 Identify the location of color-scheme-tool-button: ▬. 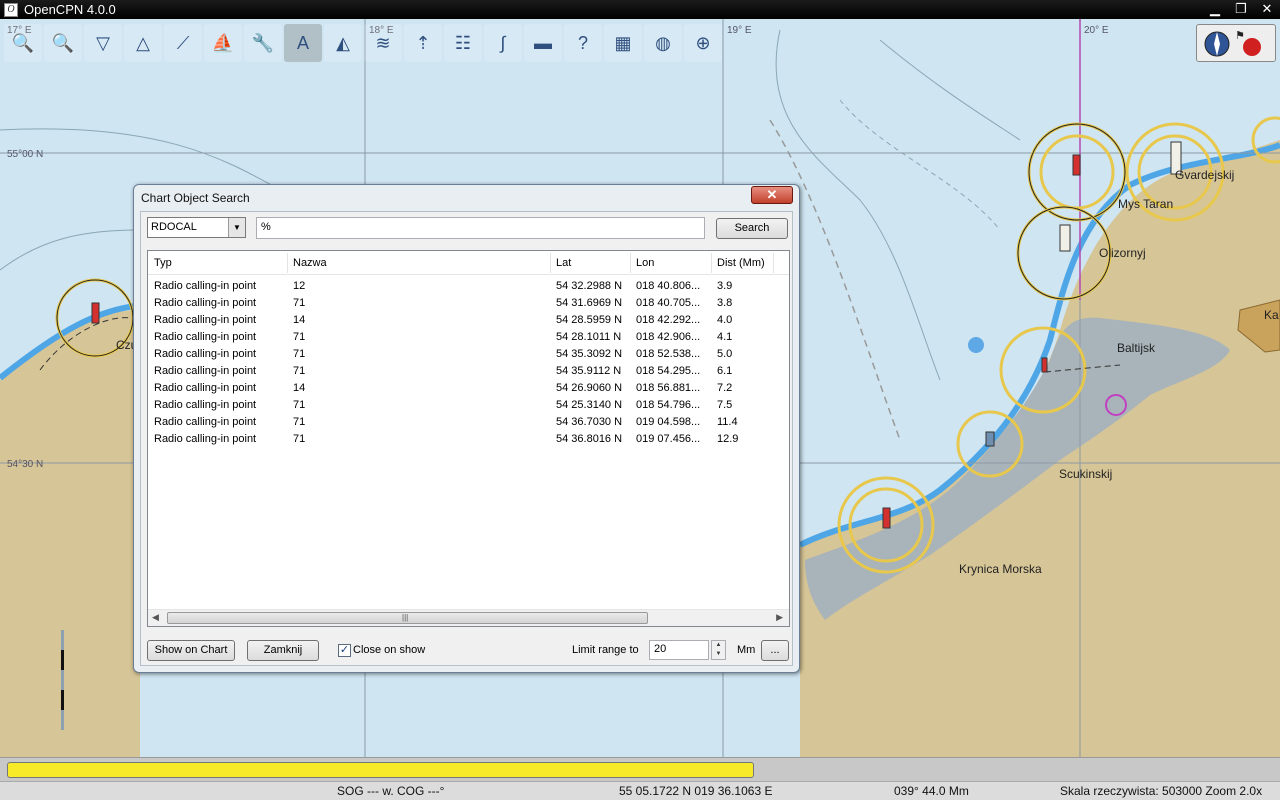
(543, 43).